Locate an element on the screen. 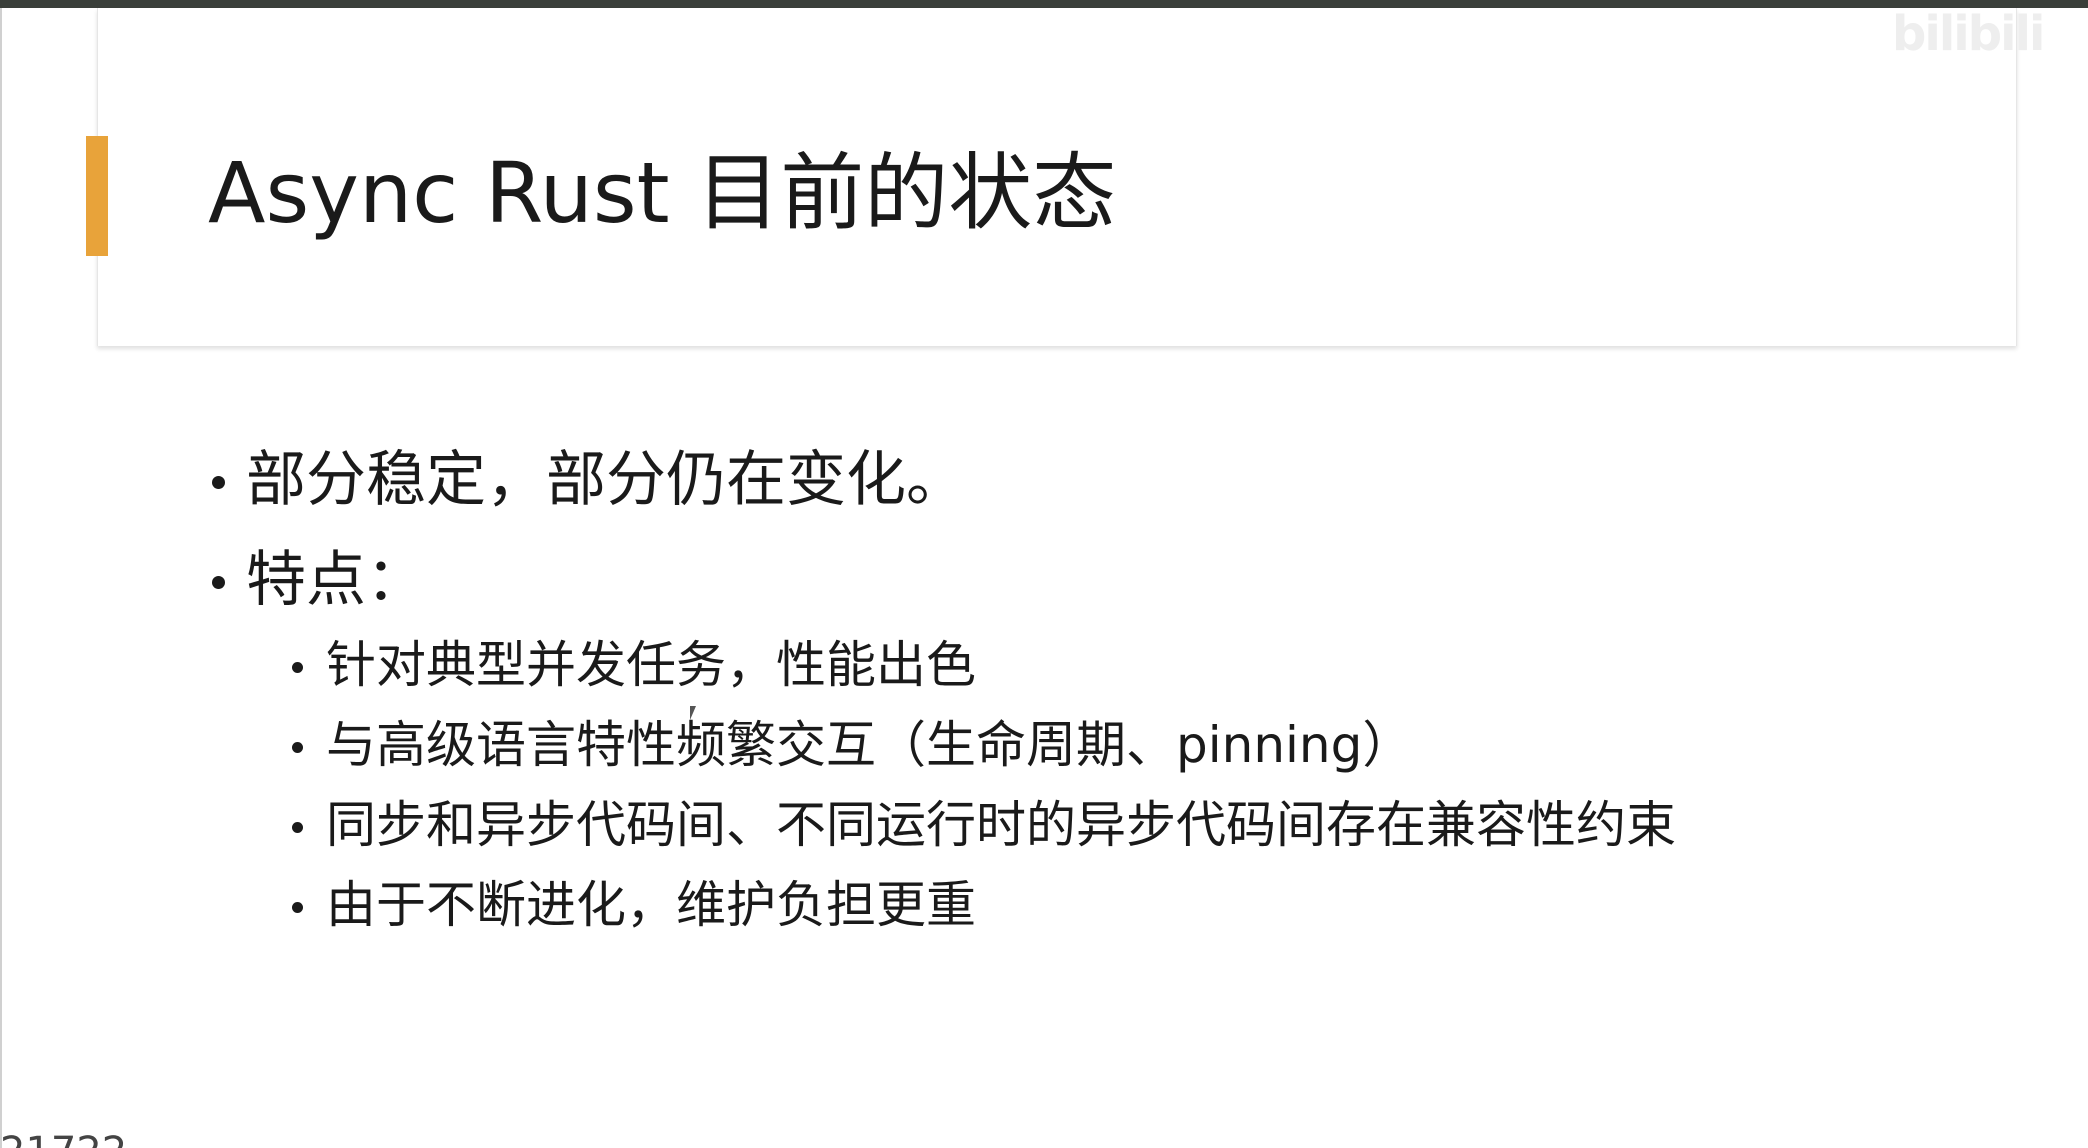 This screenshot has width=2088, height=1148. sub-bullet-item: 针对典型并发任务，性能出色 is located at coordinates (634, 665).